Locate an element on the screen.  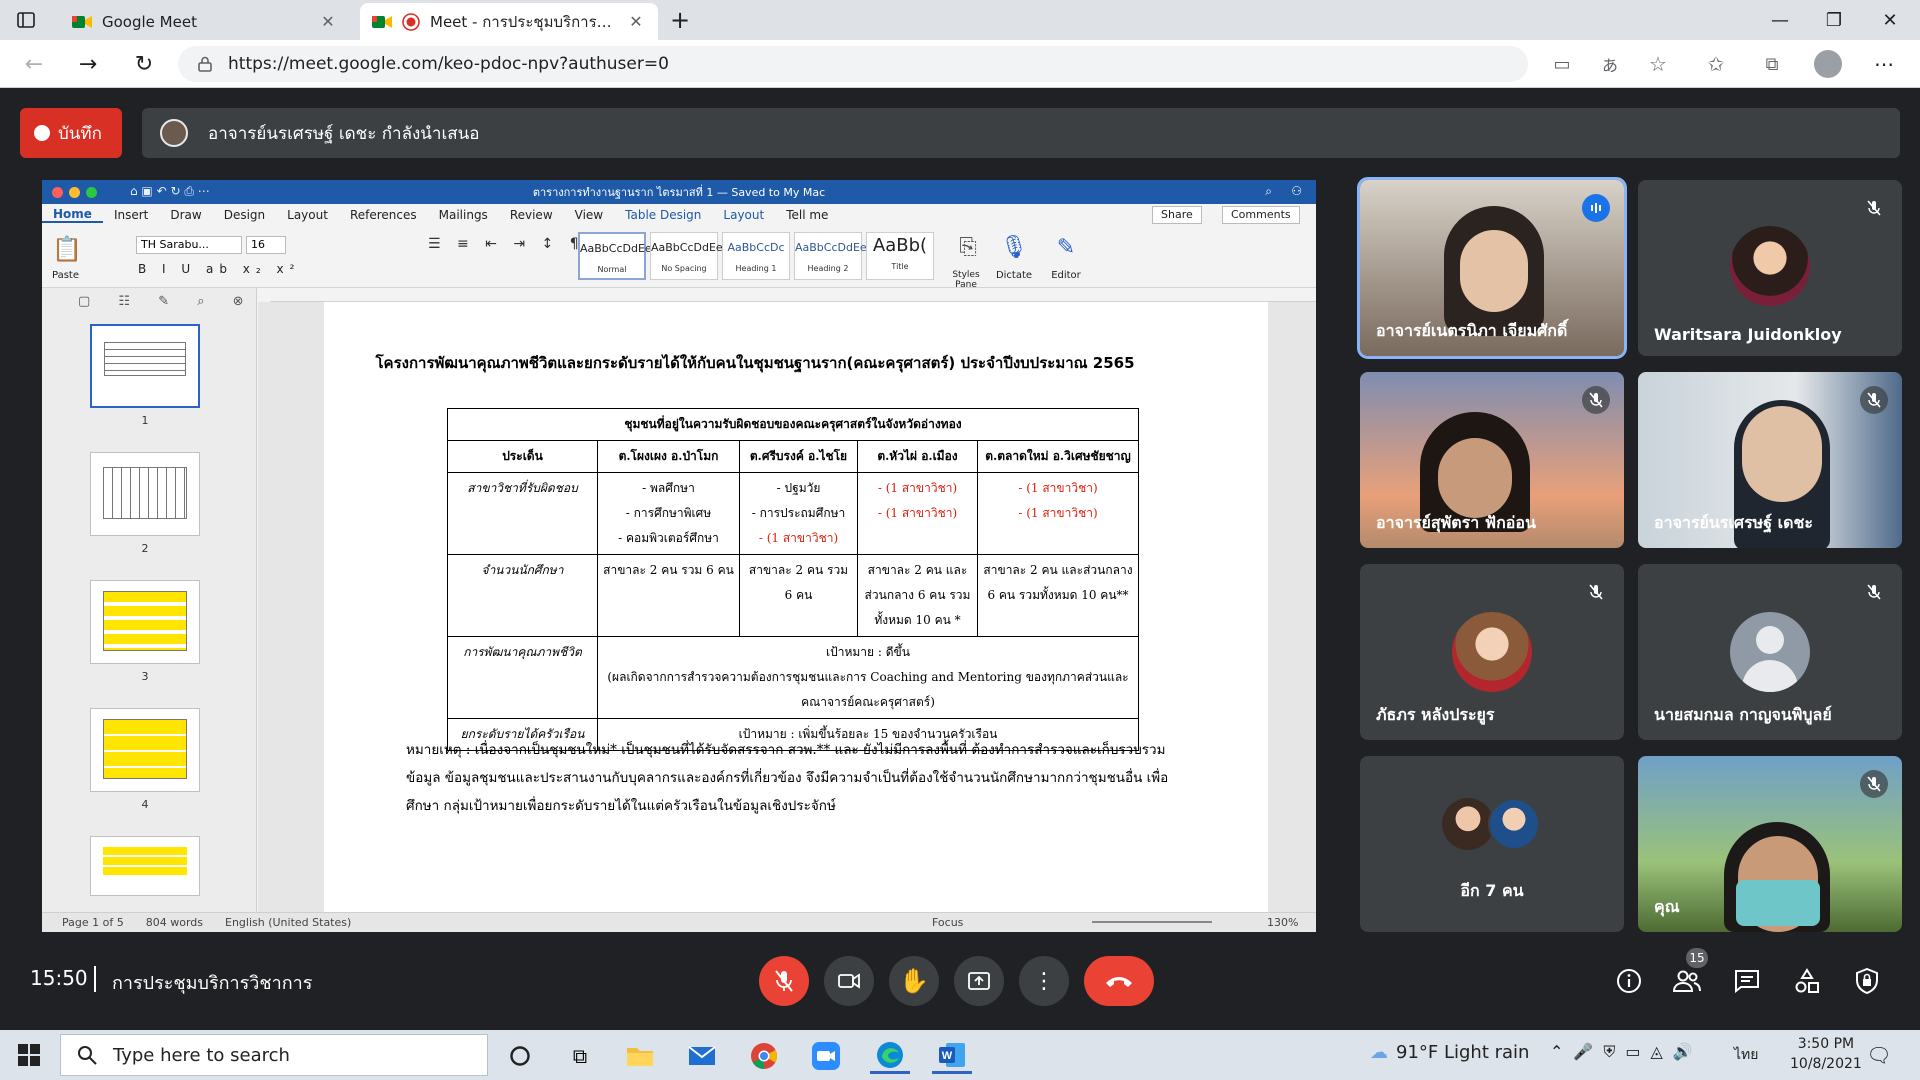
favorites-icon: ✩ is located at coordinates (1716, 64).